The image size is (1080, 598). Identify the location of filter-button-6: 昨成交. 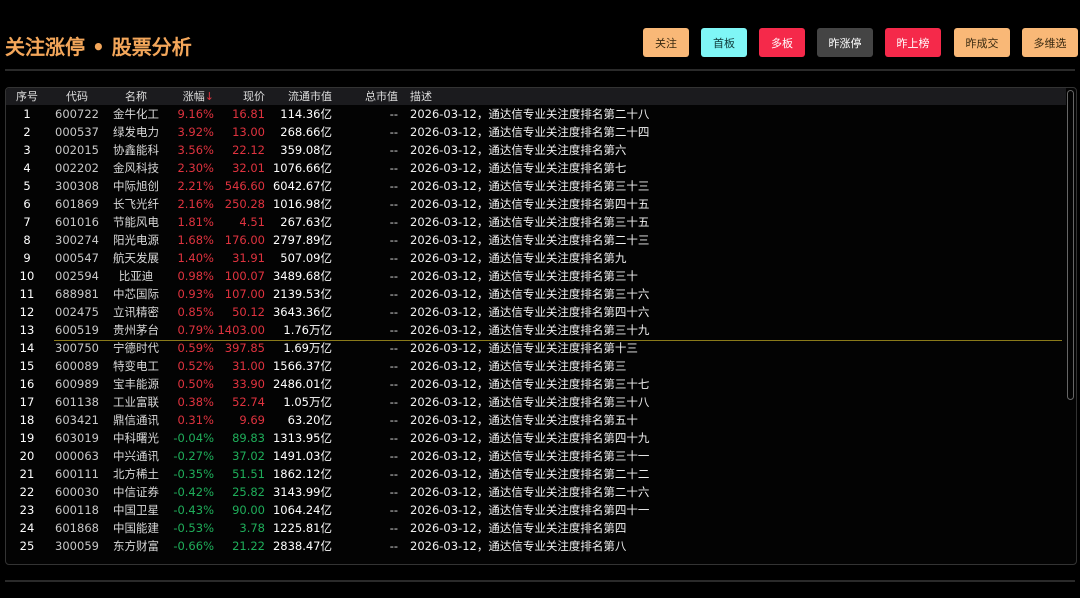
(982, 42).